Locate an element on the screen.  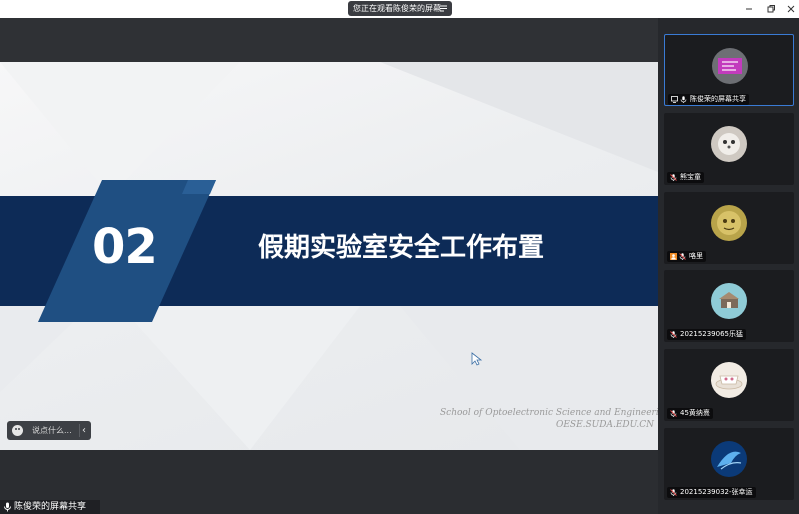
mouse-pointer-icon is located at coordinates (477, 359).